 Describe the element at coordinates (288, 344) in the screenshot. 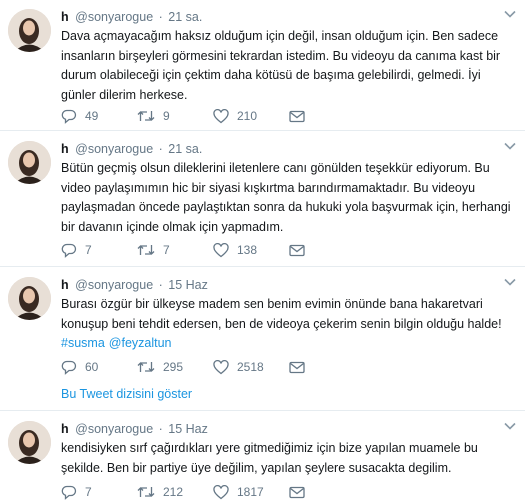

I see `tweet-hashtags: #susma @feyzaltun` at that location.